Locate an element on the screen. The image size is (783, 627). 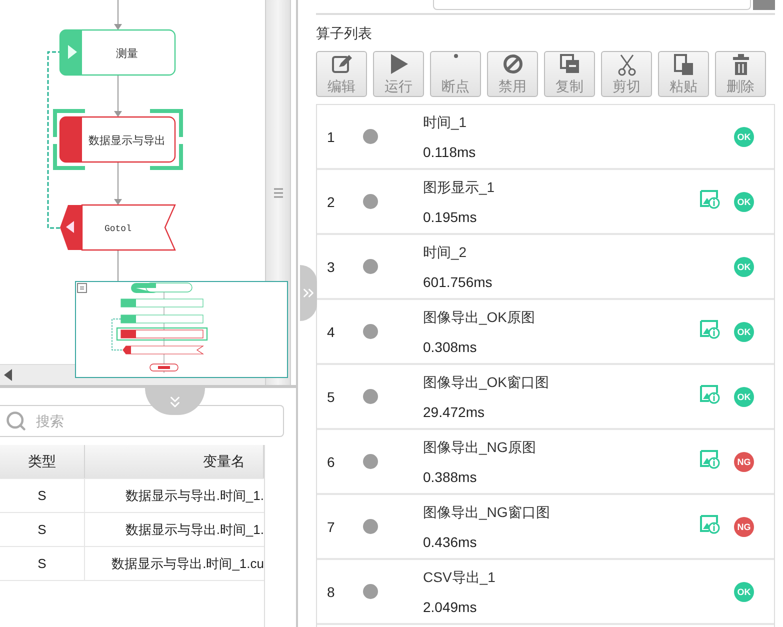
minimap-menu-icon is located at coordinates (82, 288).